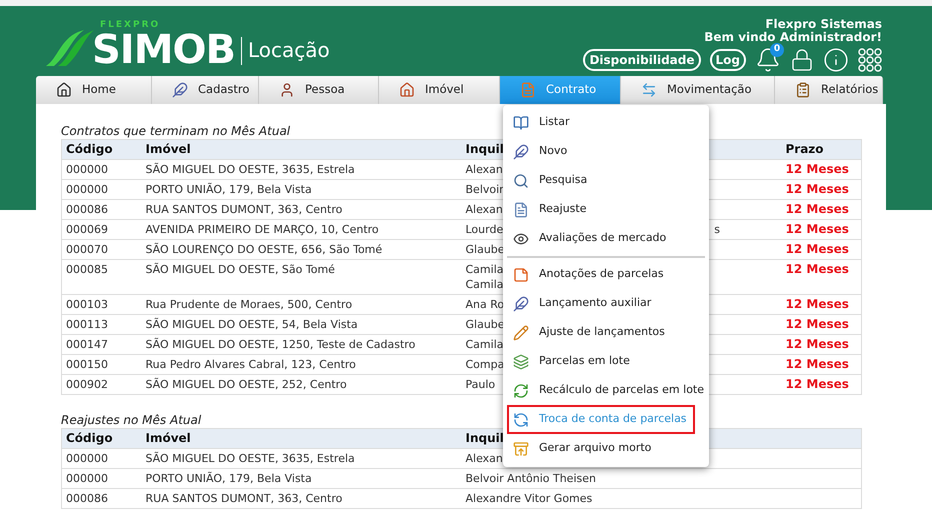  What do you see at coordinates (302, 304) in the screenshot?
I see `table-cell: Rua Prudente de Moraes, 500, Centro` at bounding box center [302, 304].